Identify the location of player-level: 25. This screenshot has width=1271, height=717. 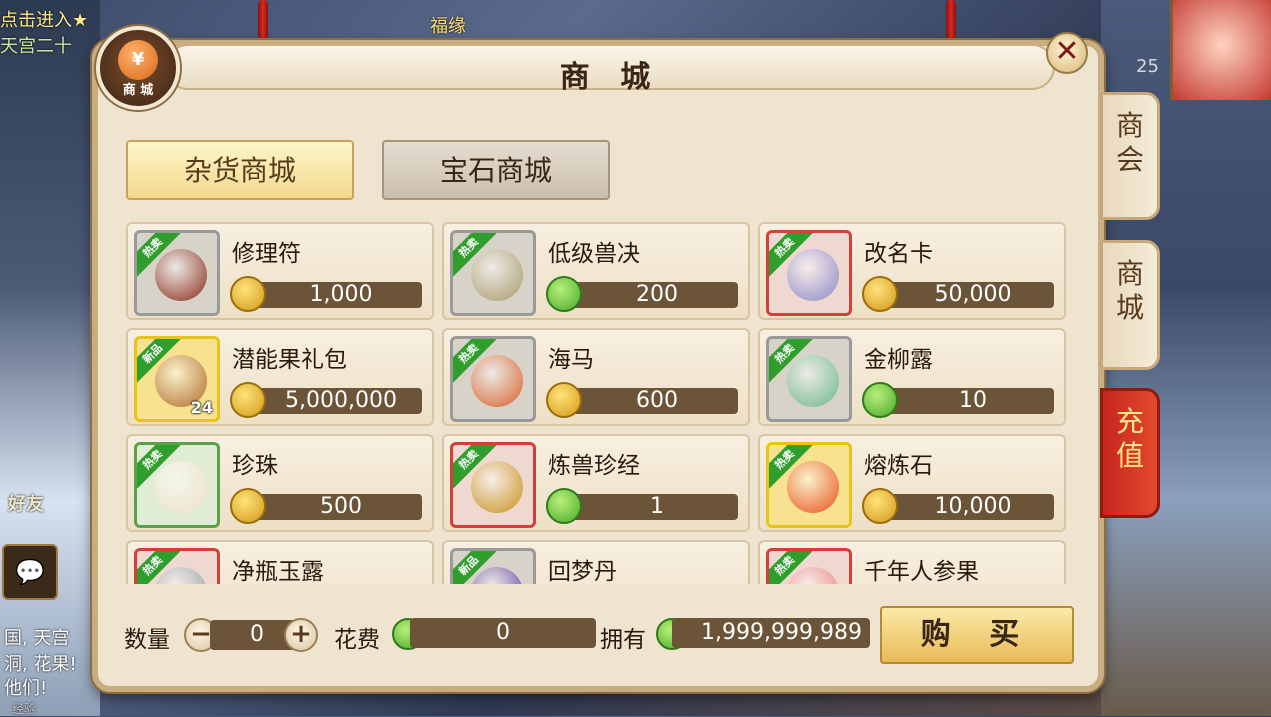
(1147, 66).